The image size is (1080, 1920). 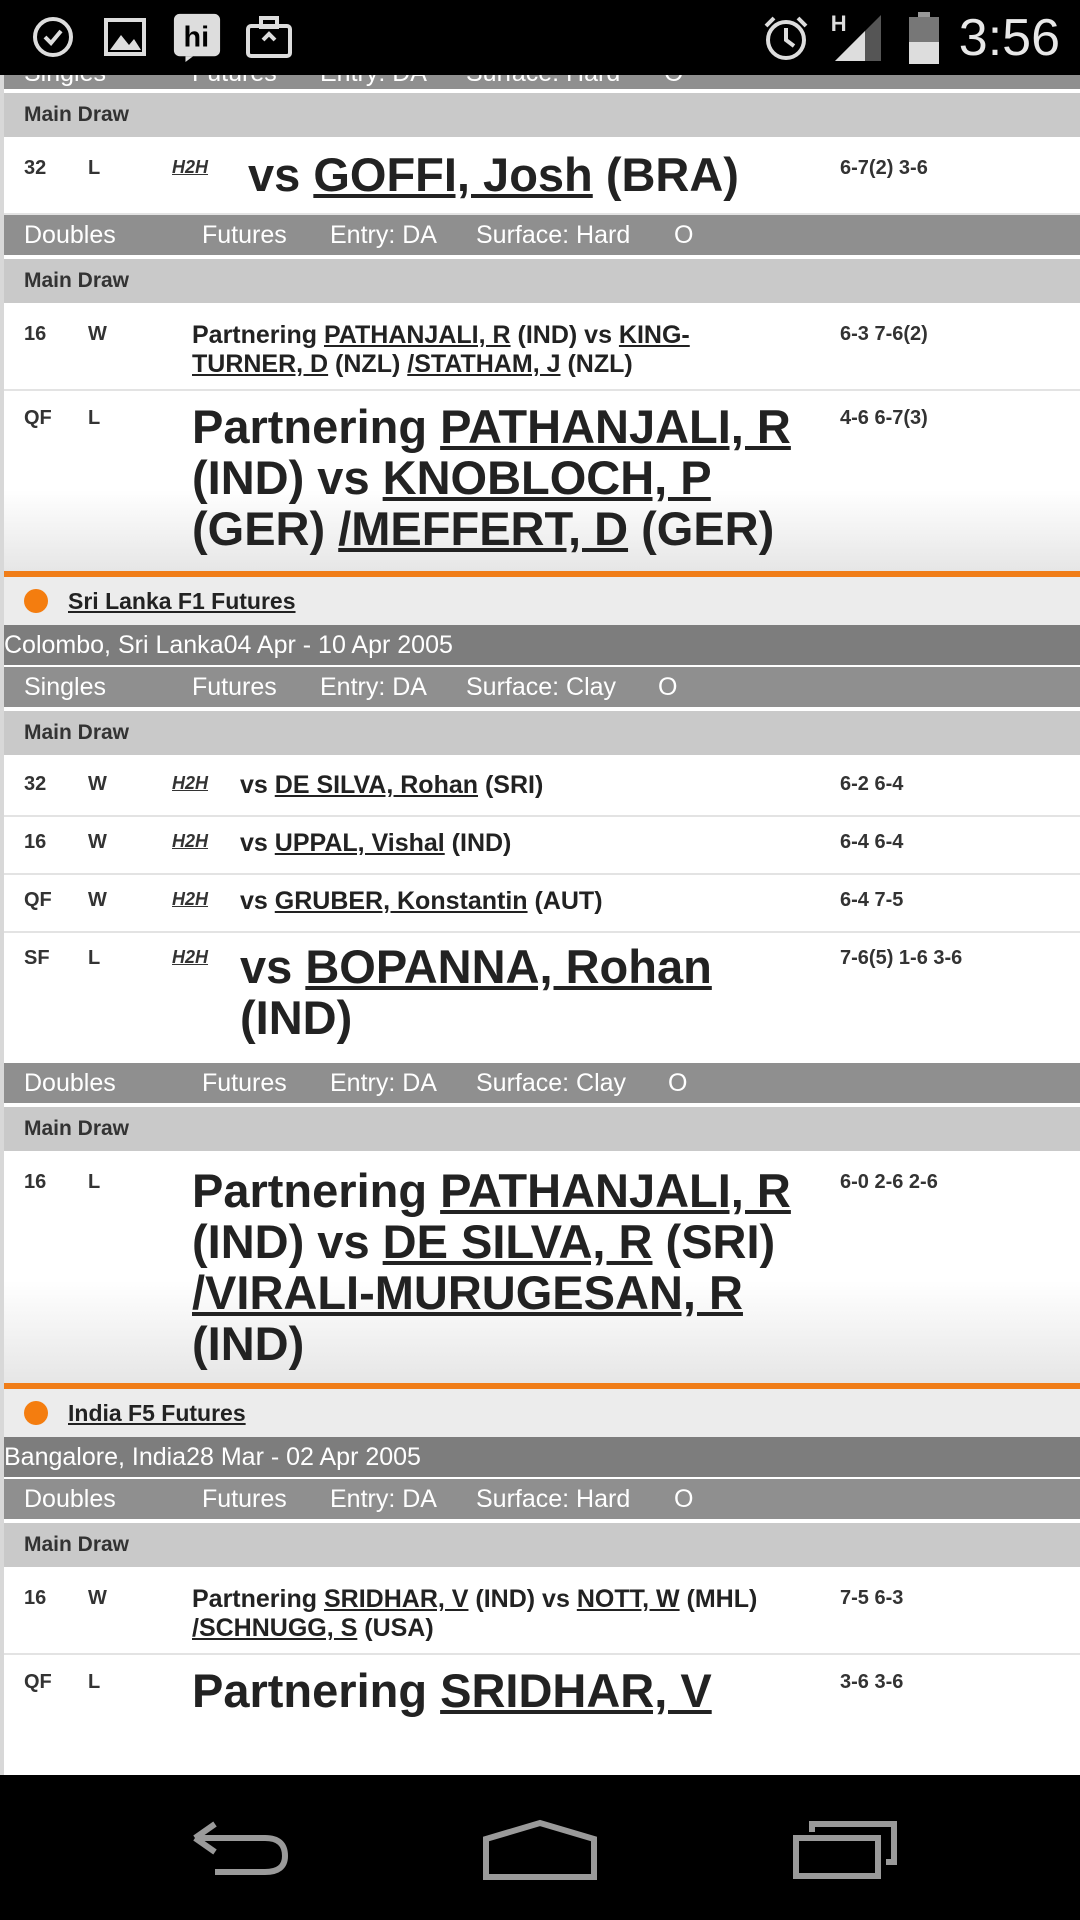 I want to click on opponent-link: BOPANNA, Rohan, so click(x=508, y=966).